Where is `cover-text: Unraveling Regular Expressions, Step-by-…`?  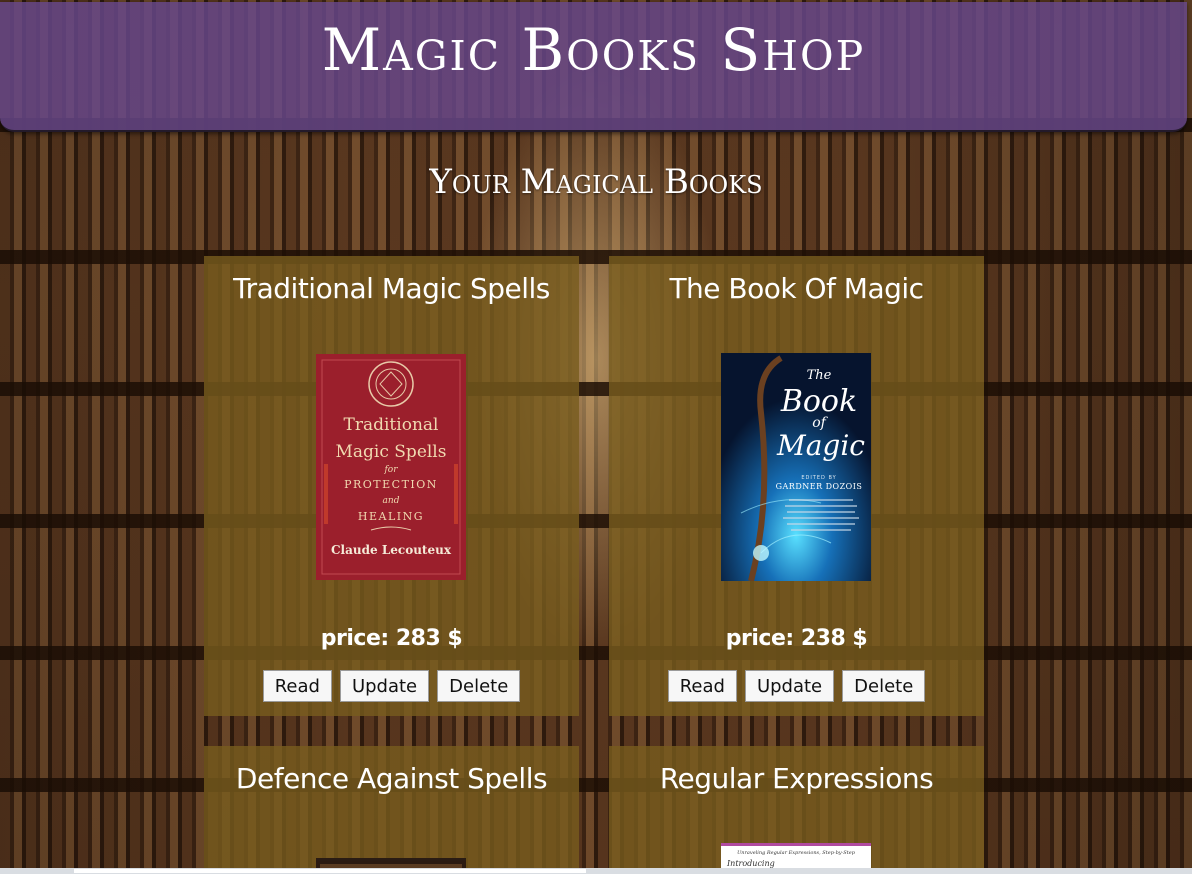 cover-text: Unraveling Regular Expressions, Step-by-… is located at coordinates (796, 853).